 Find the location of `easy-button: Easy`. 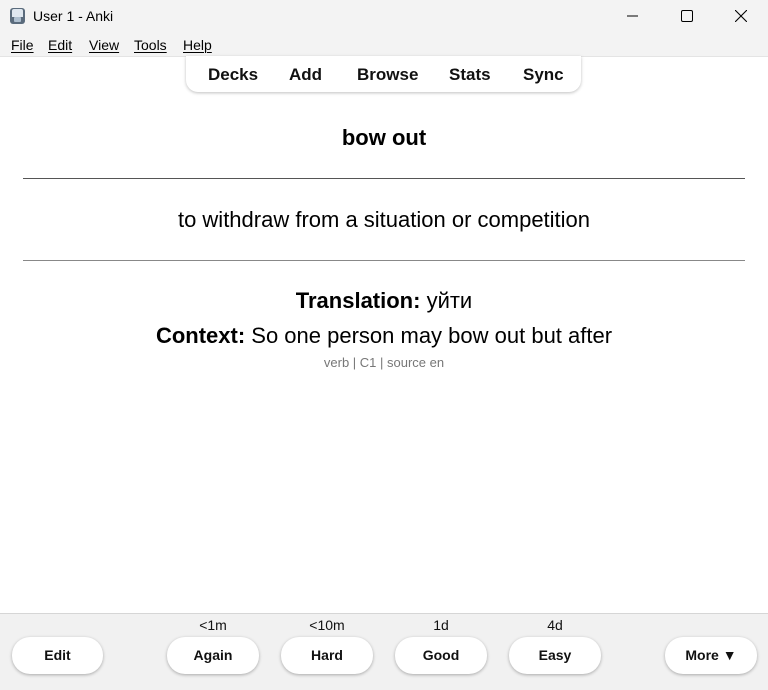

easy-button: Easy is located at coordinates (555, 655).